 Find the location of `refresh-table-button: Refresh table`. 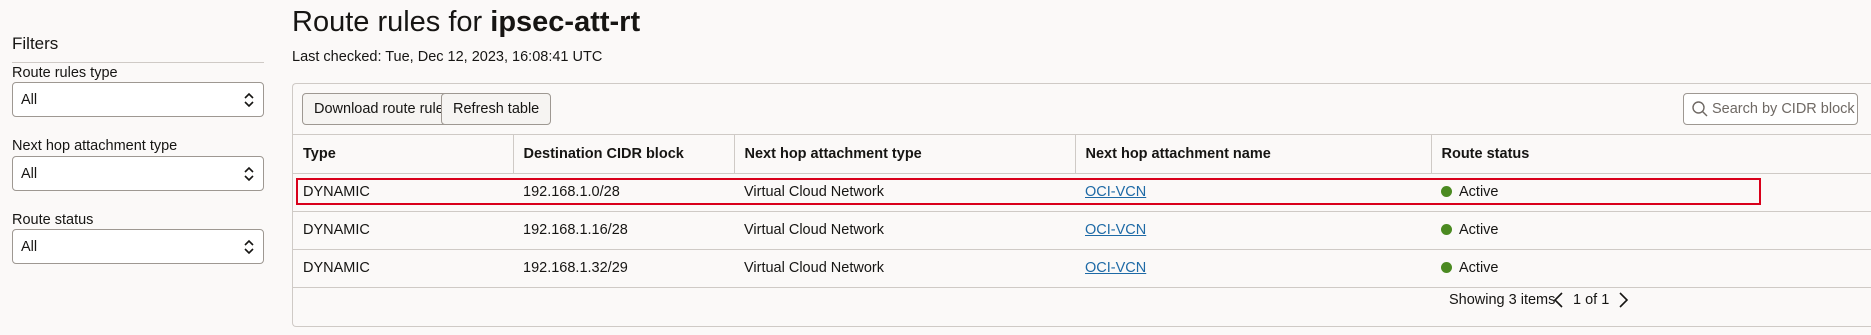

refresh-table-button: Refresh table is located at coordinates (496, 109).